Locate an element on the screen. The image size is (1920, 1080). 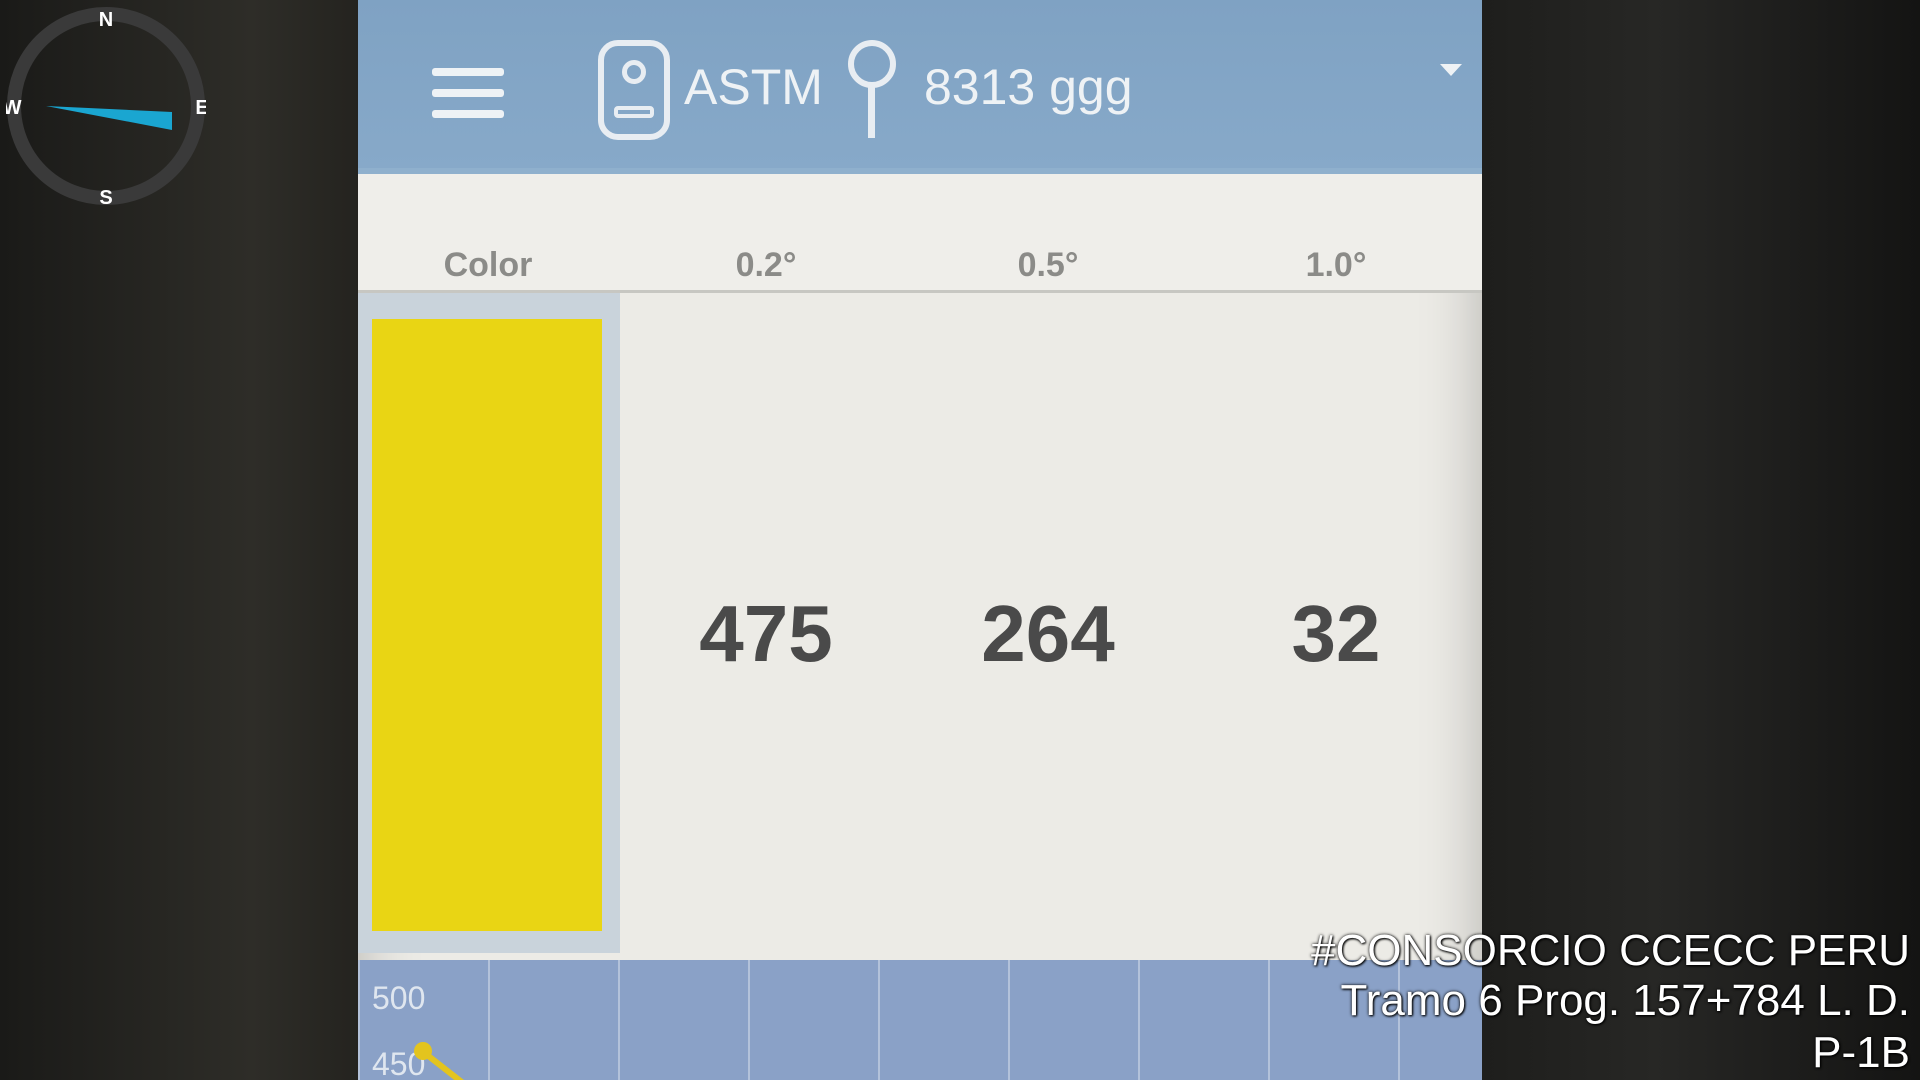
menu-icon is located at coordinates (468, 94).